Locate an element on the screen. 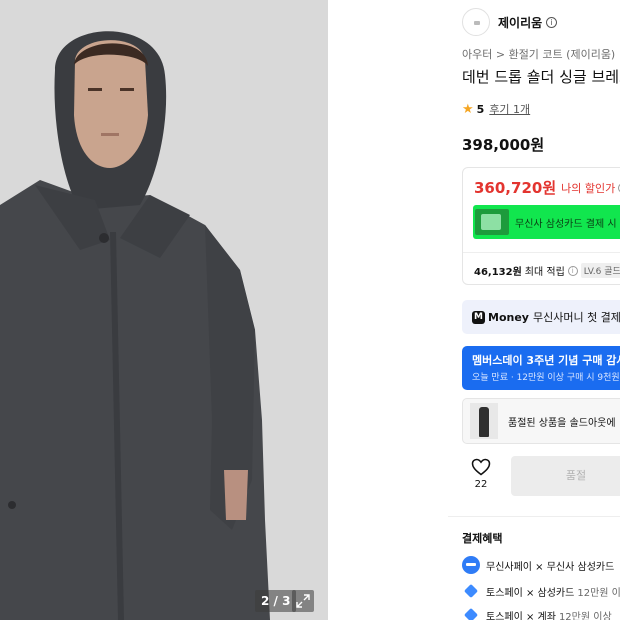 The image size is (620, 620). money-banner: M Money 무신사머니 첫 결제 시 is located at coordinates (541, 317).